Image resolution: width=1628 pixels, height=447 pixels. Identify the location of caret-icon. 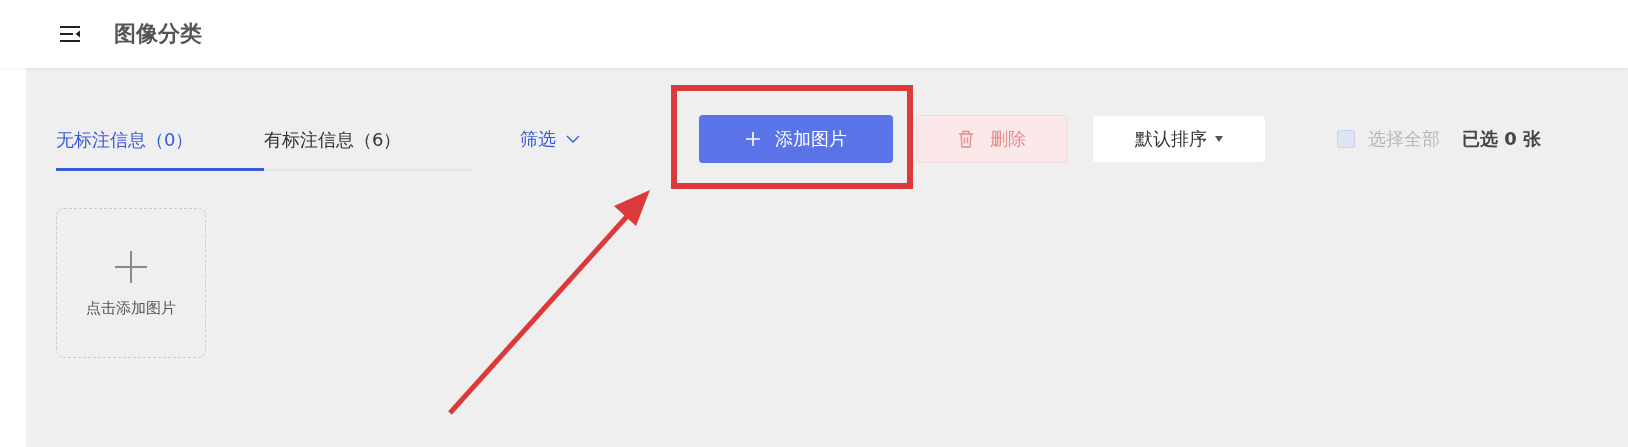
(1219, 139).